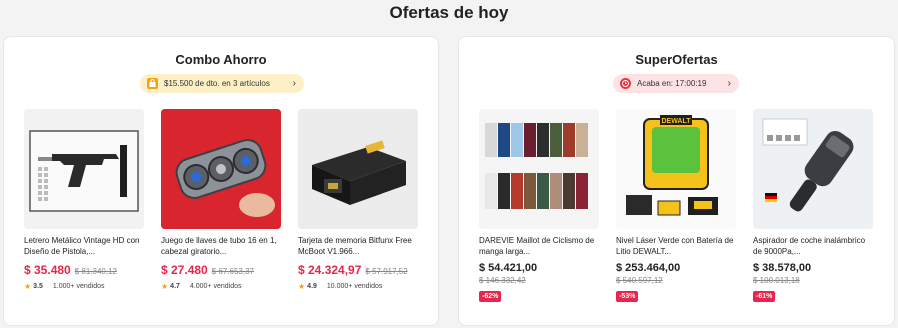 The width and height of the screenshot is (898, 328). I want to click on discount-badge: -61%, so click(764, 296).